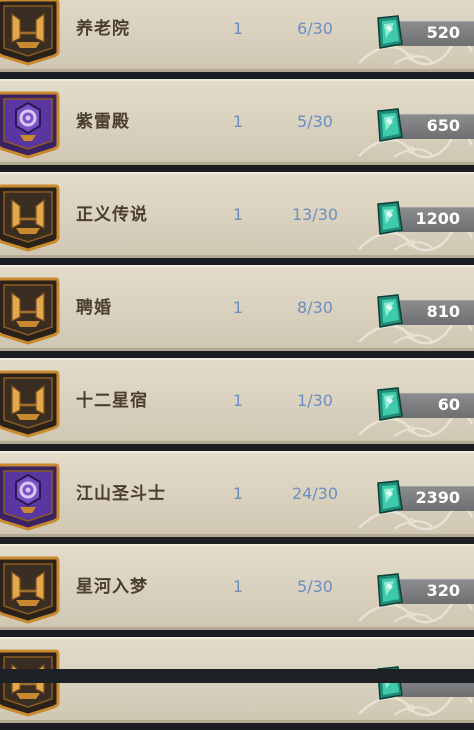  I want to click on guild-row: 养老院 1 6/30 520, so click(237, 36).